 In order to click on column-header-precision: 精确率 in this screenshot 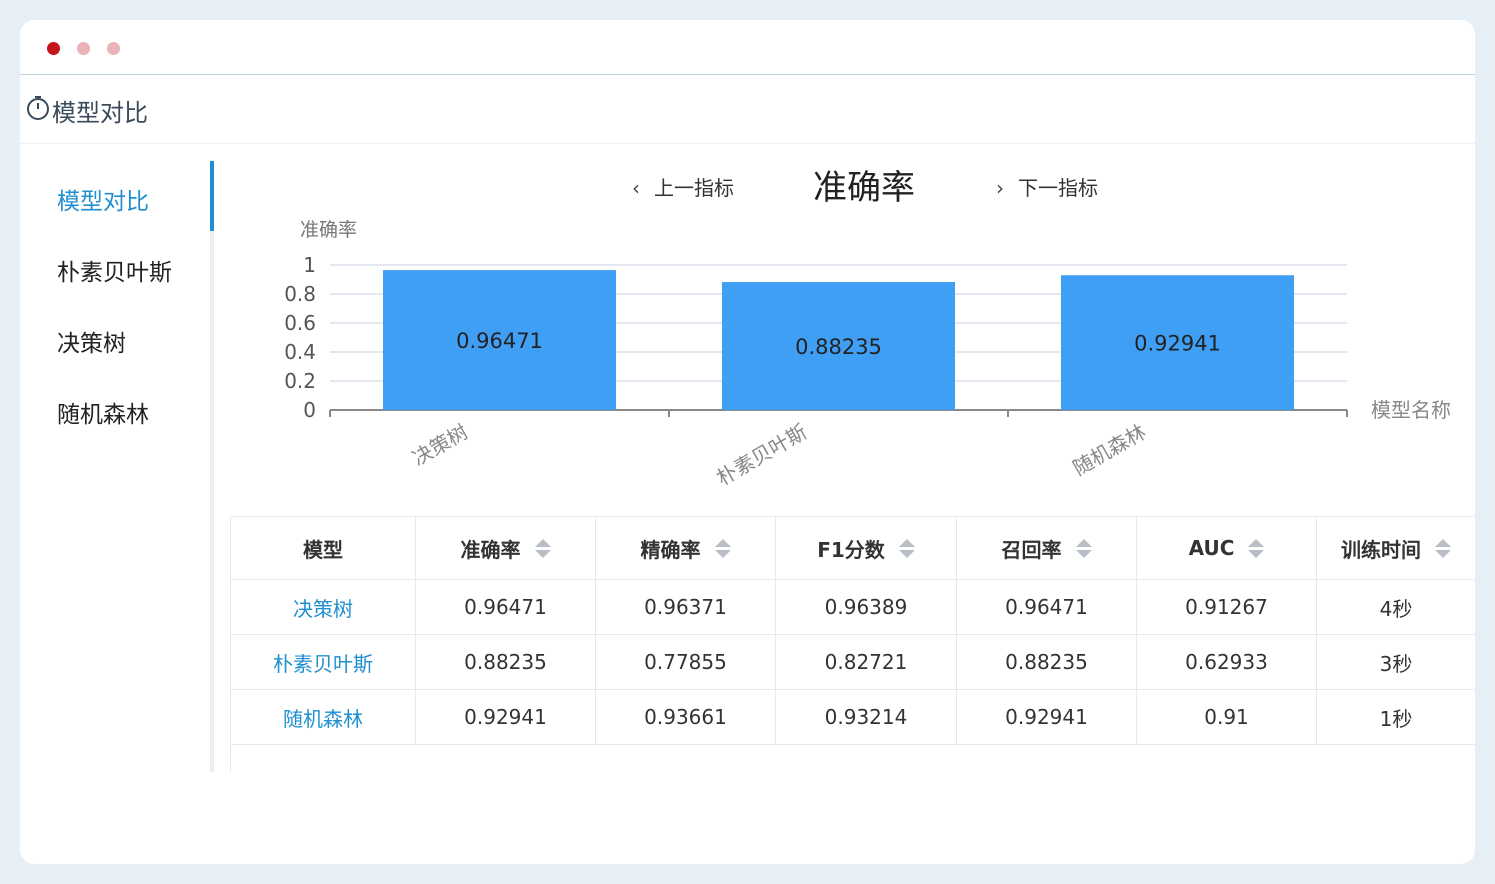, I will do `click(686, 548)`.